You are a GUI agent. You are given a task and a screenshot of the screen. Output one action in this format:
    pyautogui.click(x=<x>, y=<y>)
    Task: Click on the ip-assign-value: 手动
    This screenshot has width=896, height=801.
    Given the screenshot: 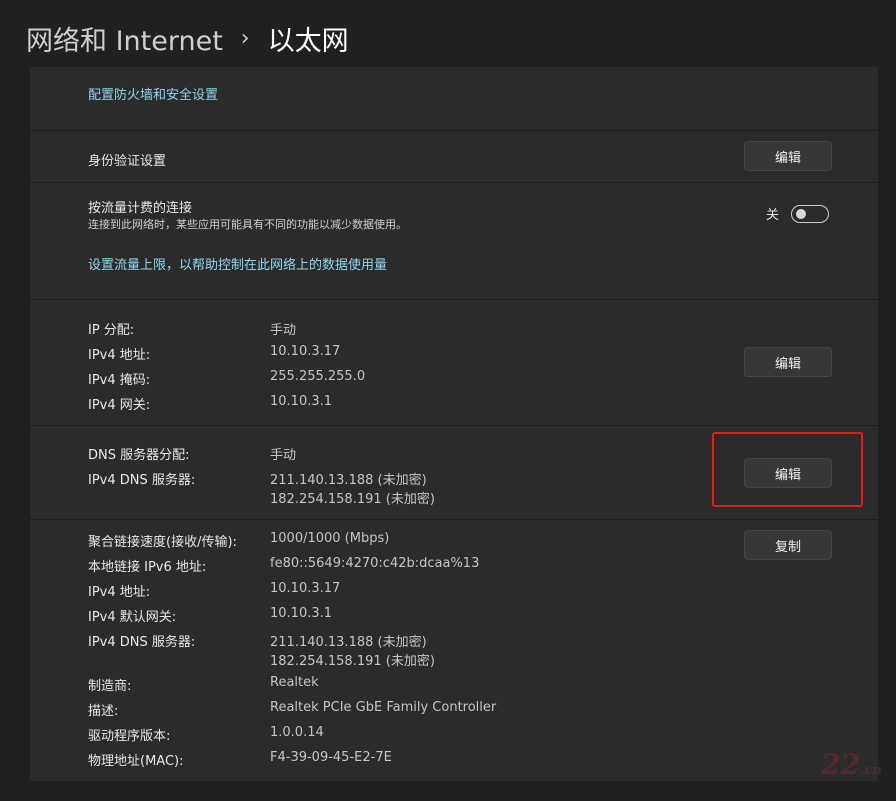 What is the action you would take?
    pyautogui.click(x=283, y=330)
    